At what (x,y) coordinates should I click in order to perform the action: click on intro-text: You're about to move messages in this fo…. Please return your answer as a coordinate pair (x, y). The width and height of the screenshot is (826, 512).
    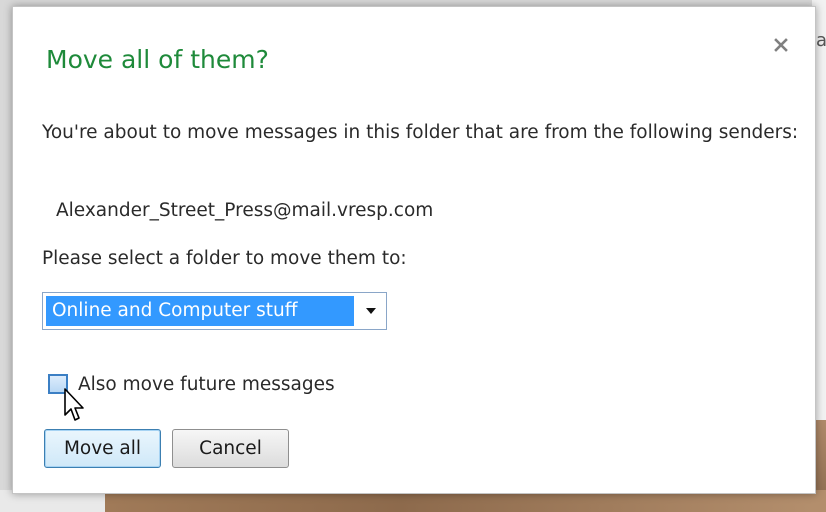
    Looking at the image, I should click on (420, 132).